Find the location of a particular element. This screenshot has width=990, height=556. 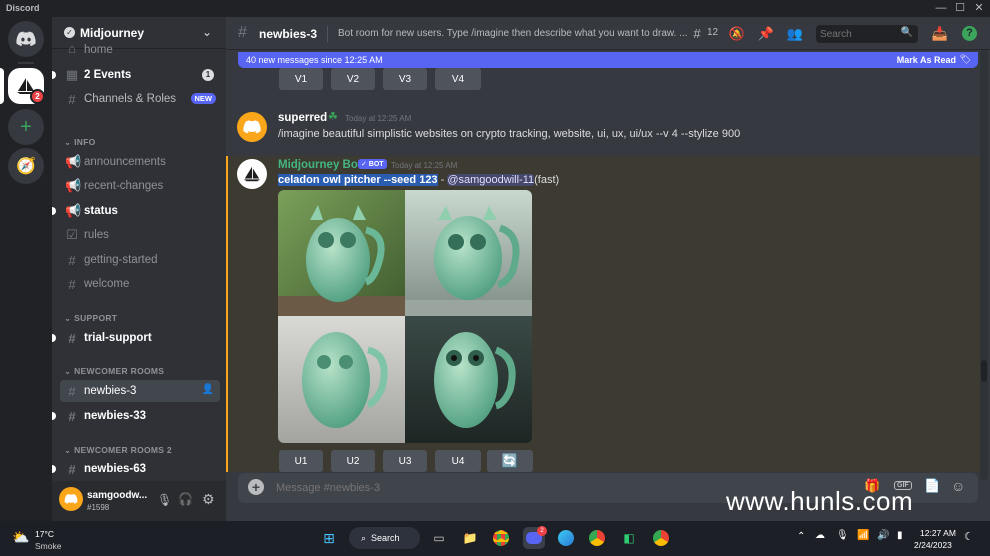

close-button: ✕ is located at coordinates (979, 8).